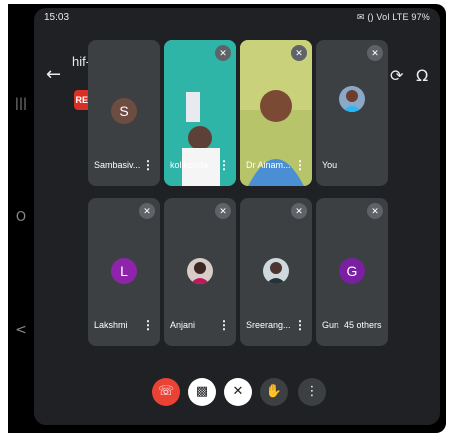 This screenshot has height=437, width=454. I want to click on avatar-sreerang, so click(276, 271).